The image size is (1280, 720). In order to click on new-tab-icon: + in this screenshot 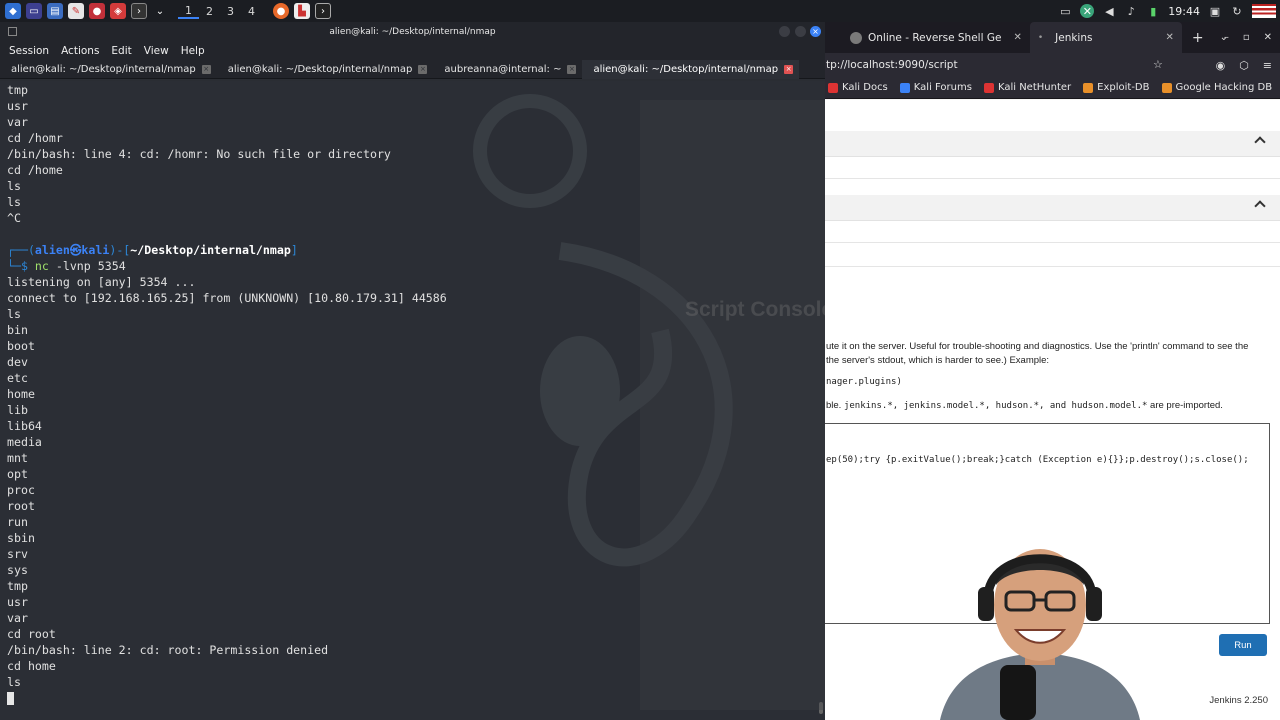, I will do `click(1198, 38)`.